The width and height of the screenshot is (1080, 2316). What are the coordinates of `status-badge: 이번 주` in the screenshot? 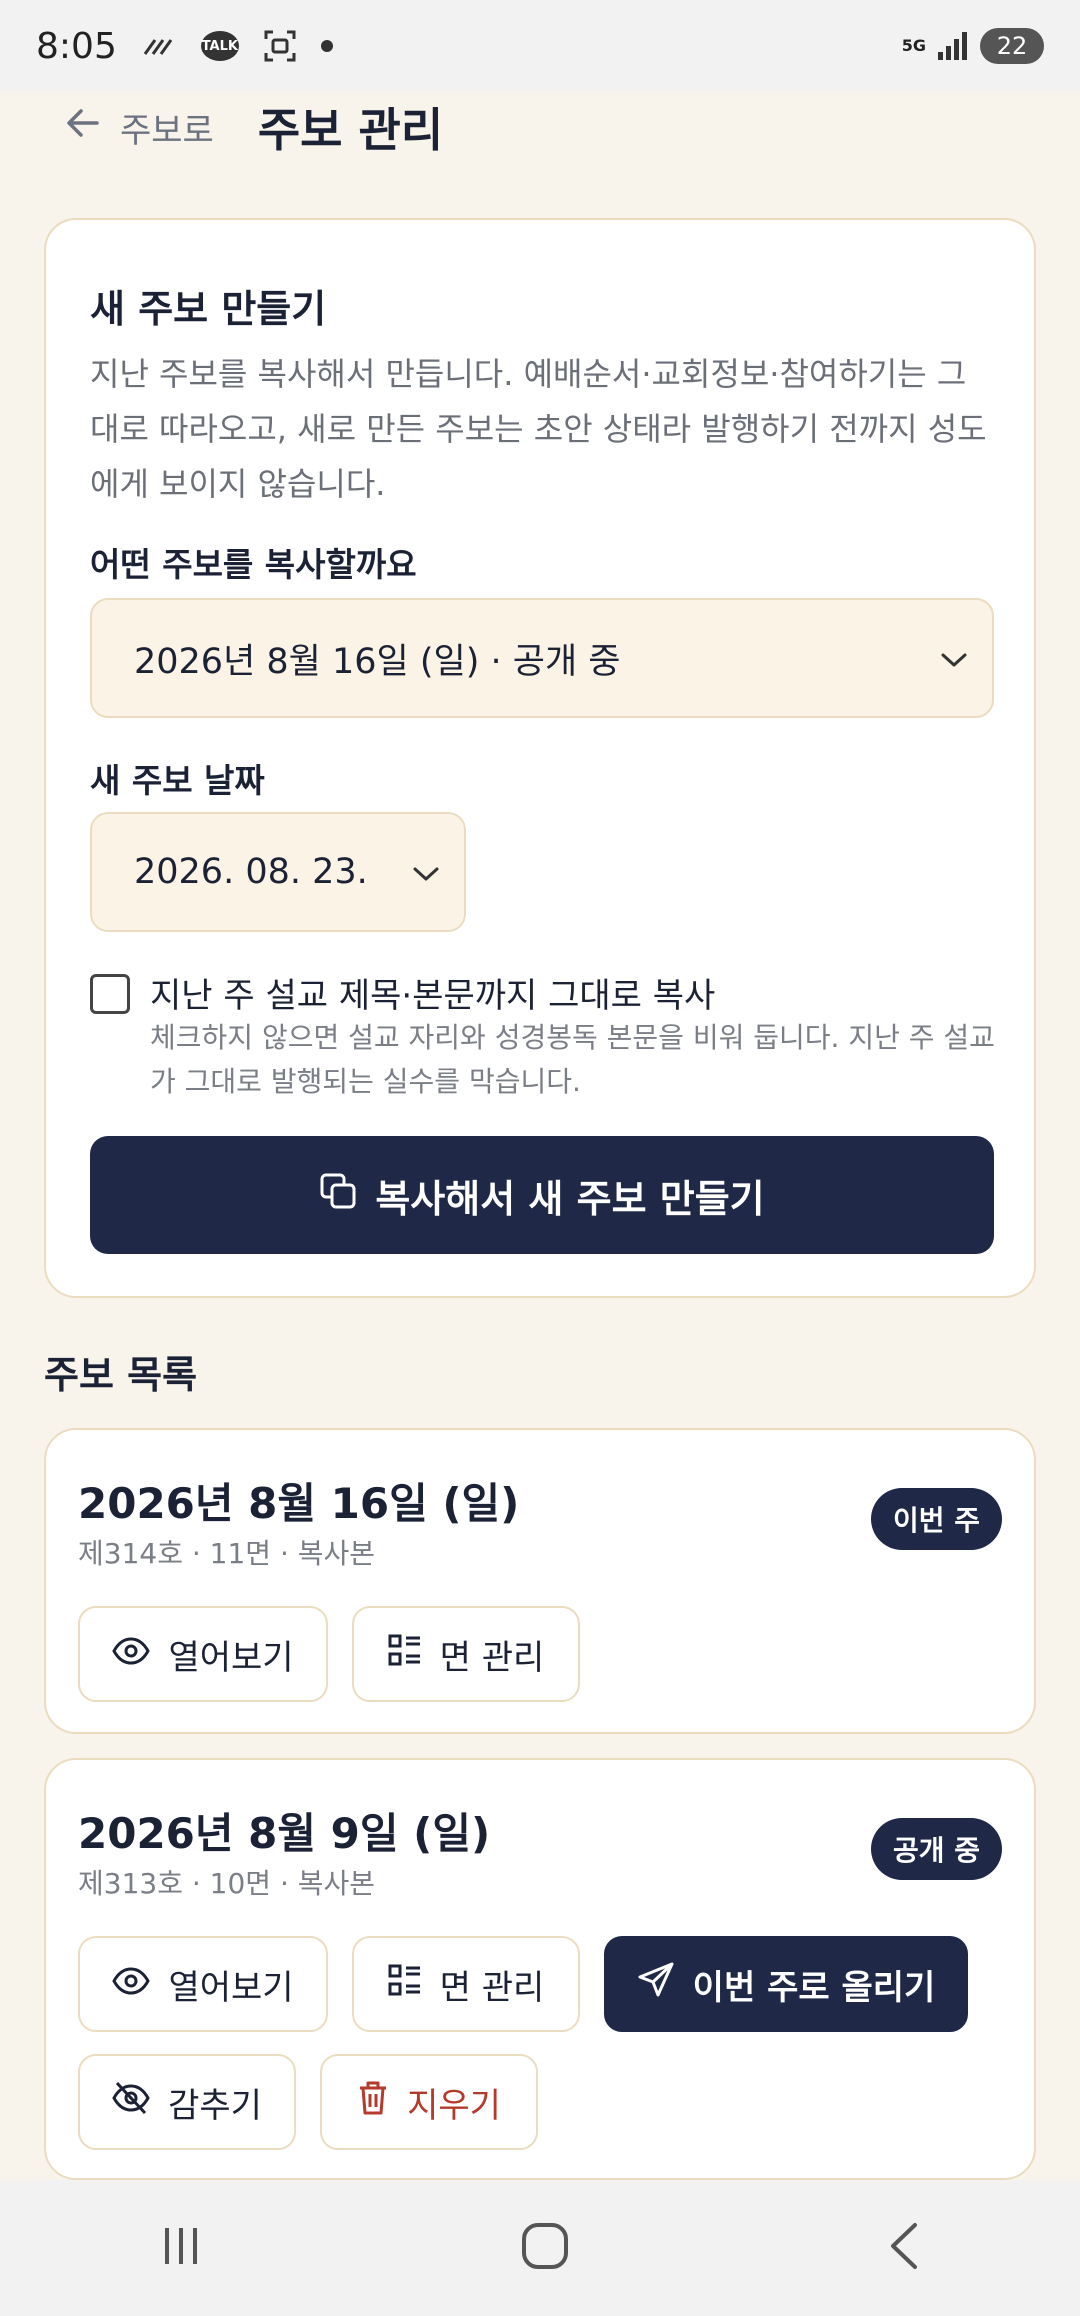 It's located at (936, 1519).